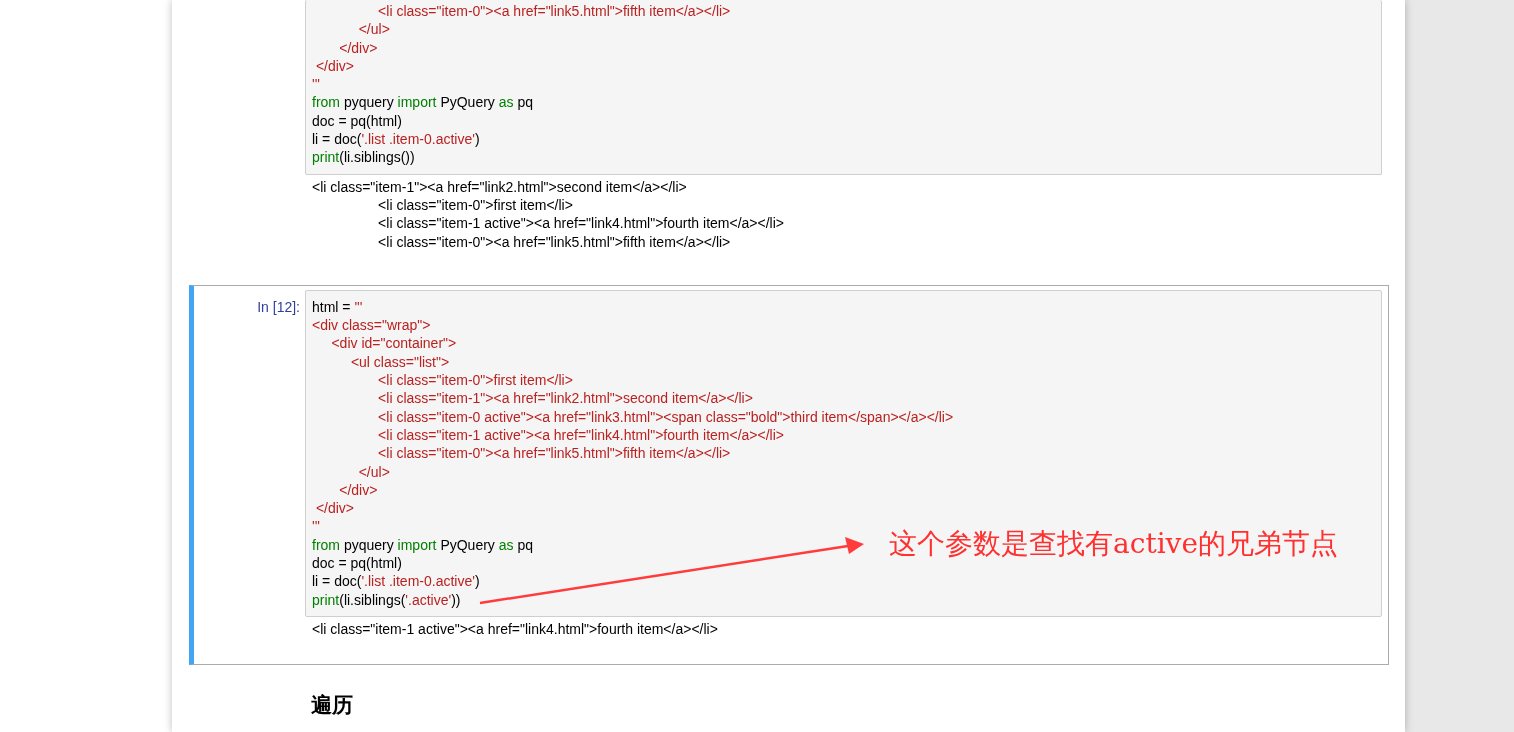 The width and height of the screenshot is (1514, 732). What do you see at coordinates (371, 325) in the screenshot?
I see `code-line: <div class="wrap">` at bounding box center [371, 325].